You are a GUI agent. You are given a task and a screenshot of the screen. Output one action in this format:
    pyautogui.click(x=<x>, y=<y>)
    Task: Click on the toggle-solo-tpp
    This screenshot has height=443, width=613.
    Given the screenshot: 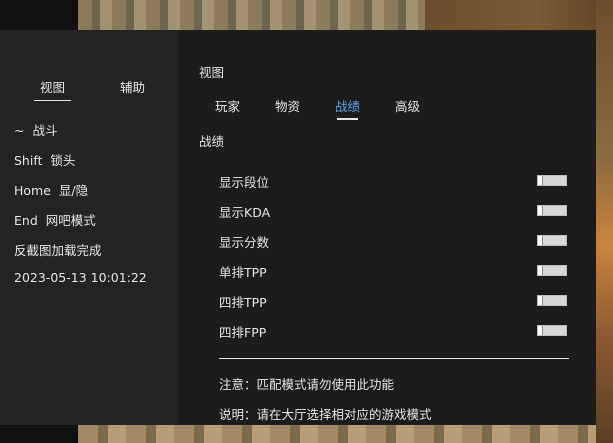 What is the action you would take?
    pyautogui.click(x=552, y=270)
    